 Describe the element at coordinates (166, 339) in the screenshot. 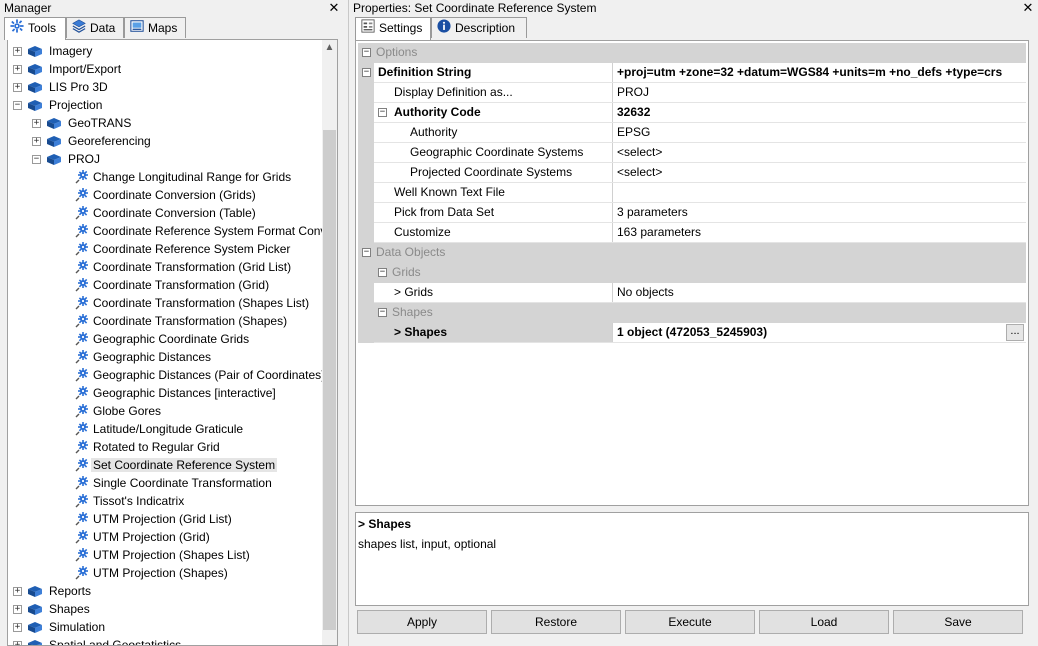

I see `tree-item-geographic-coordinate-grids: Geographic Coordinate Grids` at that location.